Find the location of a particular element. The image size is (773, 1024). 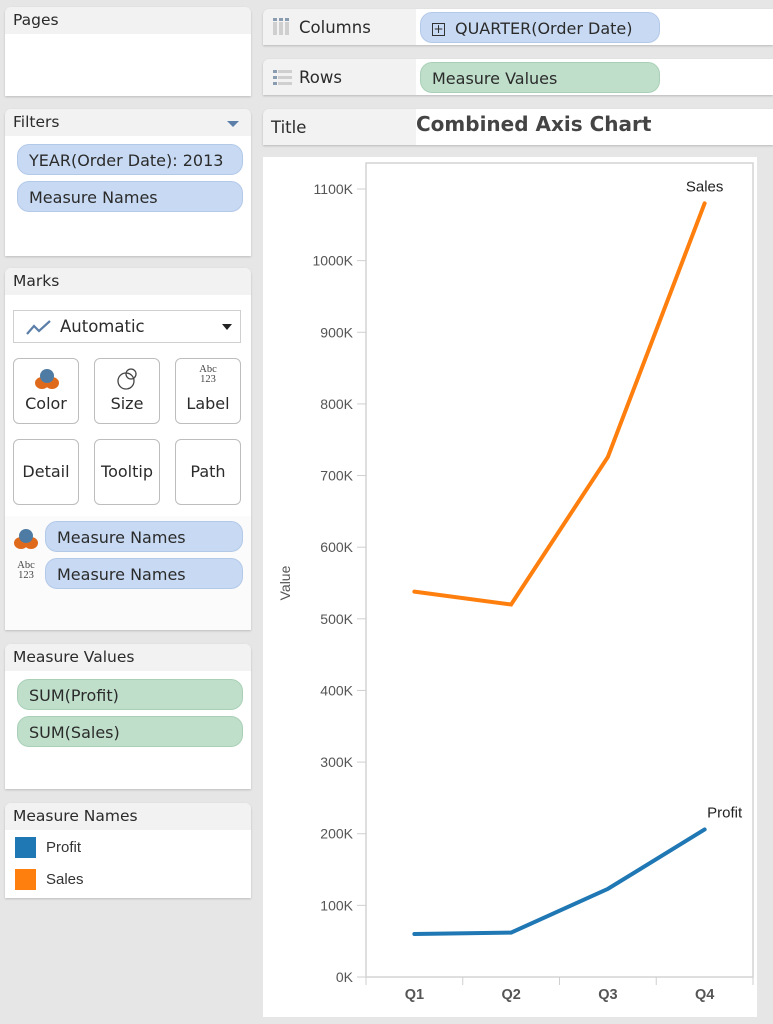

color-icon is located at coordinates (47, 379).